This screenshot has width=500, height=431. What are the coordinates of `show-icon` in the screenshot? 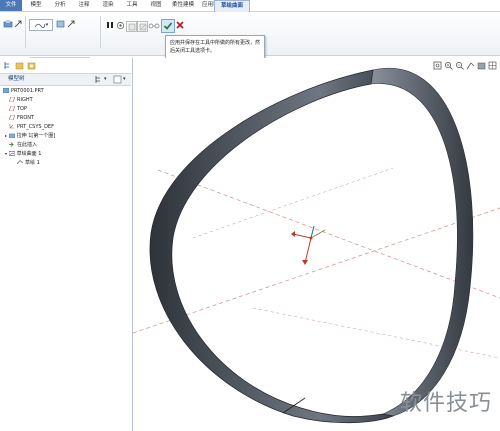 It's located at (117, 79).